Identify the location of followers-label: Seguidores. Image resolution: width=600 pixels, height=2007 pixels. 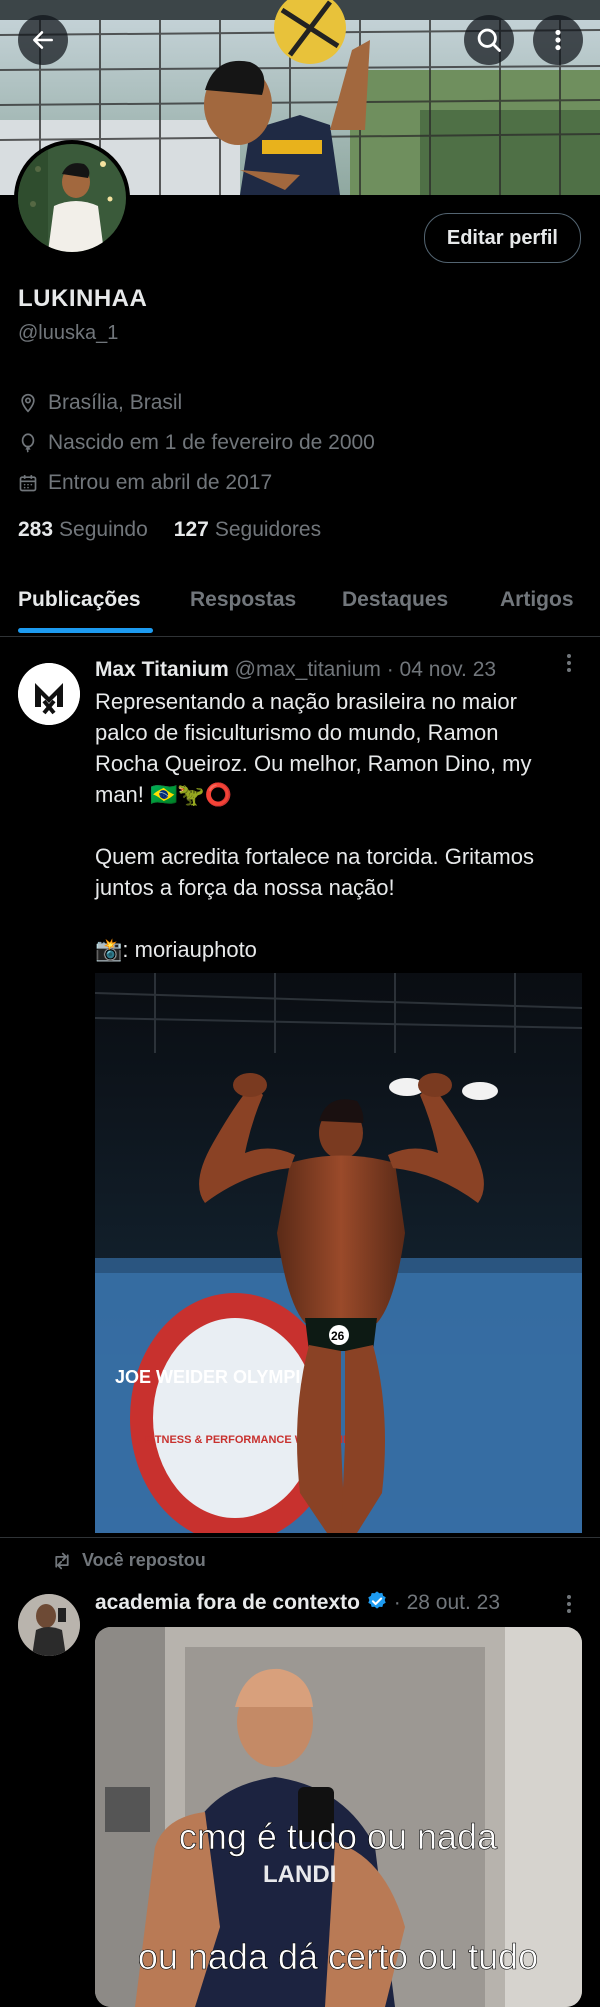
(268, 529).